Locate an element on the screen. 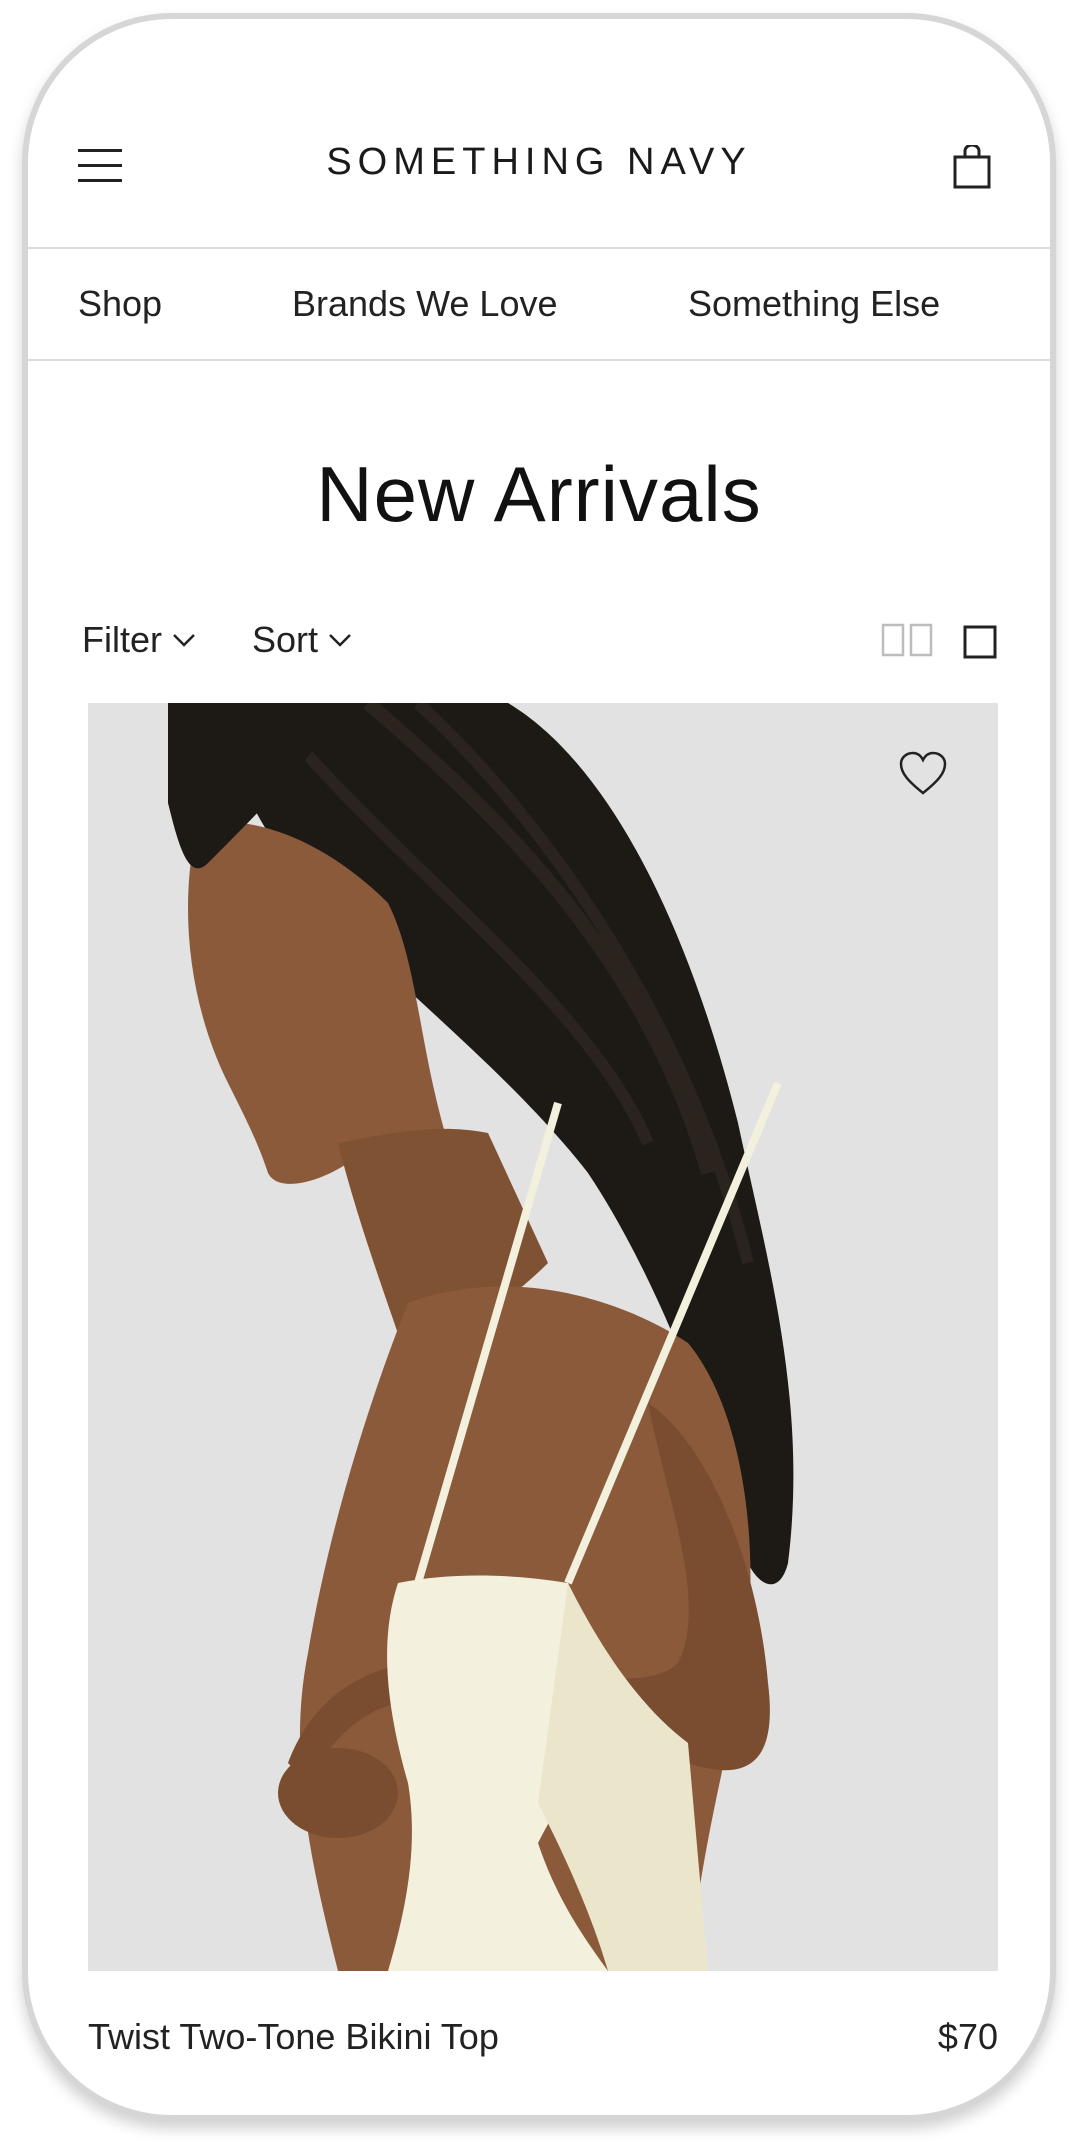  nav-item-shop: Shop is located at coordinates (120, 304).